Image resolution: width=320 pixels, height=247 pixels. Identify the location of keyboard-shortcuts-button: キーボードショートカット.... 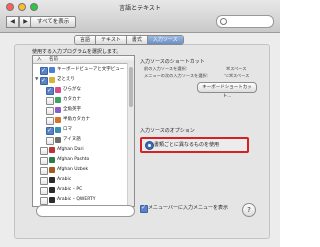
(227, 90).